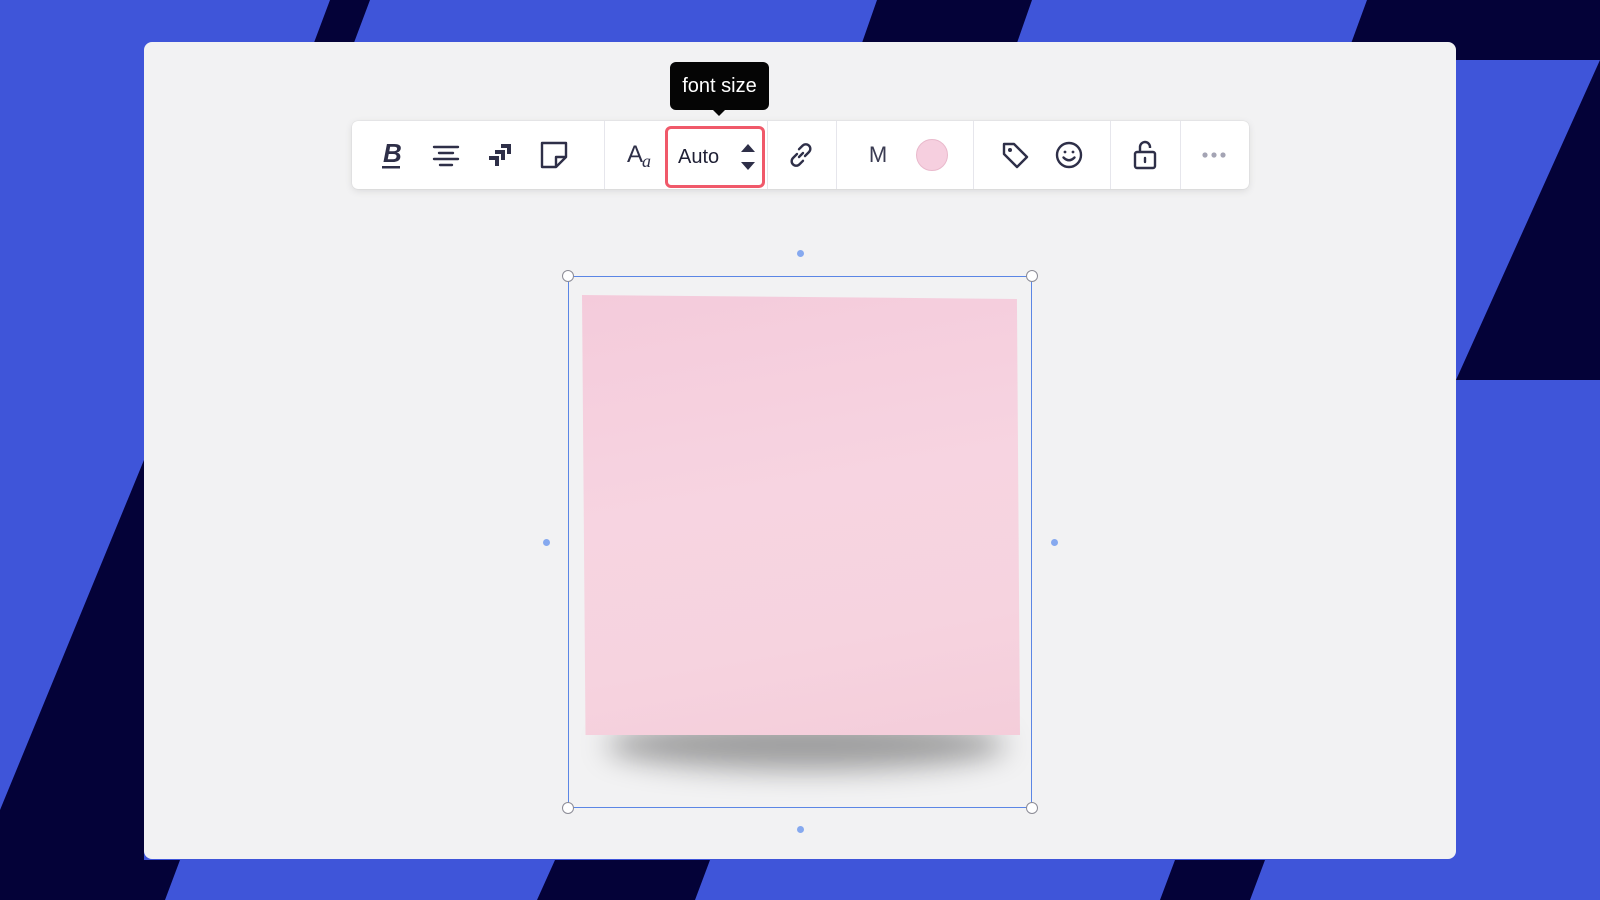 Image resolution: width=1600 pixels, height=900 pixels. I want to click on lock-button, so click(1145, 155).